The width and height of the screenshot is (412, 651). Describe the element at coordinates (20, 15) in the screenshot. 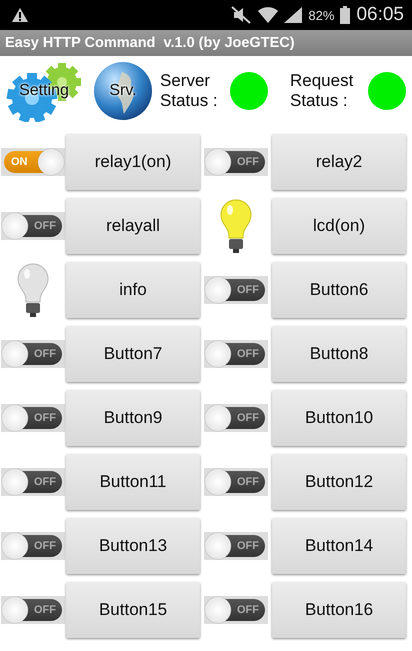

I see `warning-icon` at that location.